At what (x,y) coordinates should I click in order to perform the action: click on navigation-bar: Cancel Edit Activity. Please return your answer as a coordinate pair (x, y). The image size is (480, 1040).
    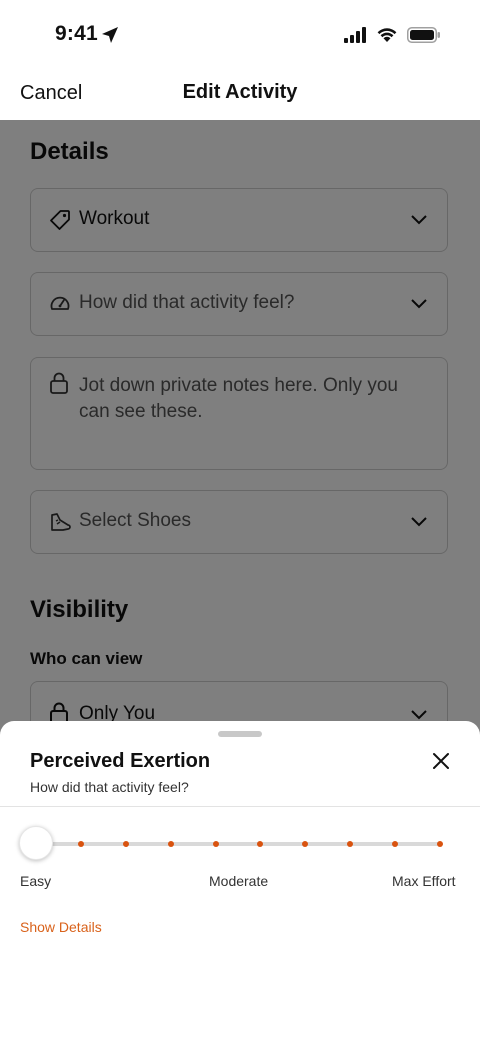
    Looking at the image, I should click on (240, 95).